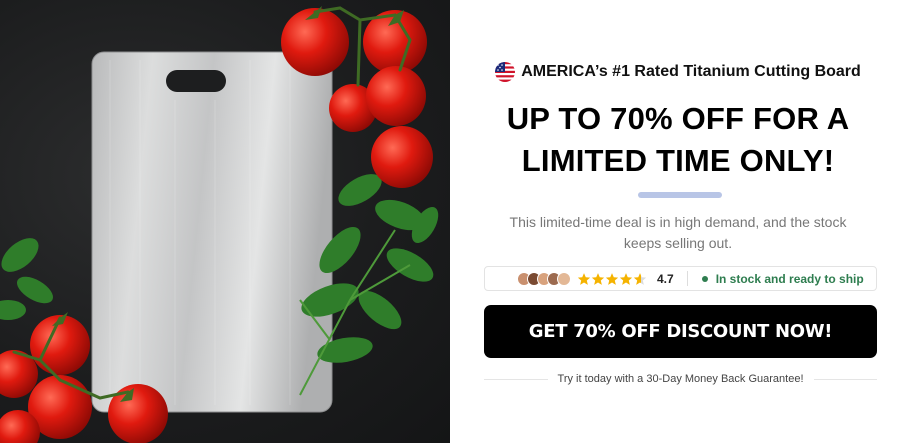 The width and height of the screenshot is (906, 443). I want to click on stock-status: In stock and ready to ship, so click(789, 278).